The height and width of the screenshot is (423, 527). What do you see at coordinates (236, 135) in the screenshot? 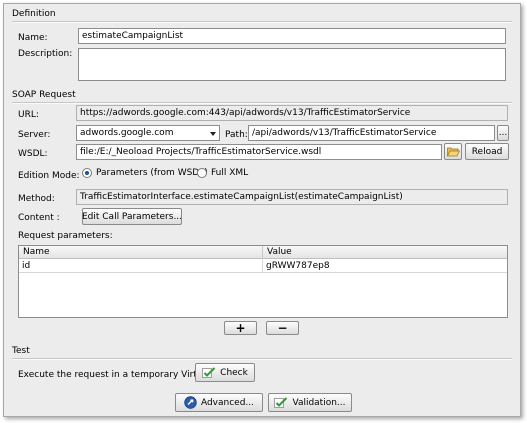
I see `path-label: Path:` at bounding box center [236, 135].